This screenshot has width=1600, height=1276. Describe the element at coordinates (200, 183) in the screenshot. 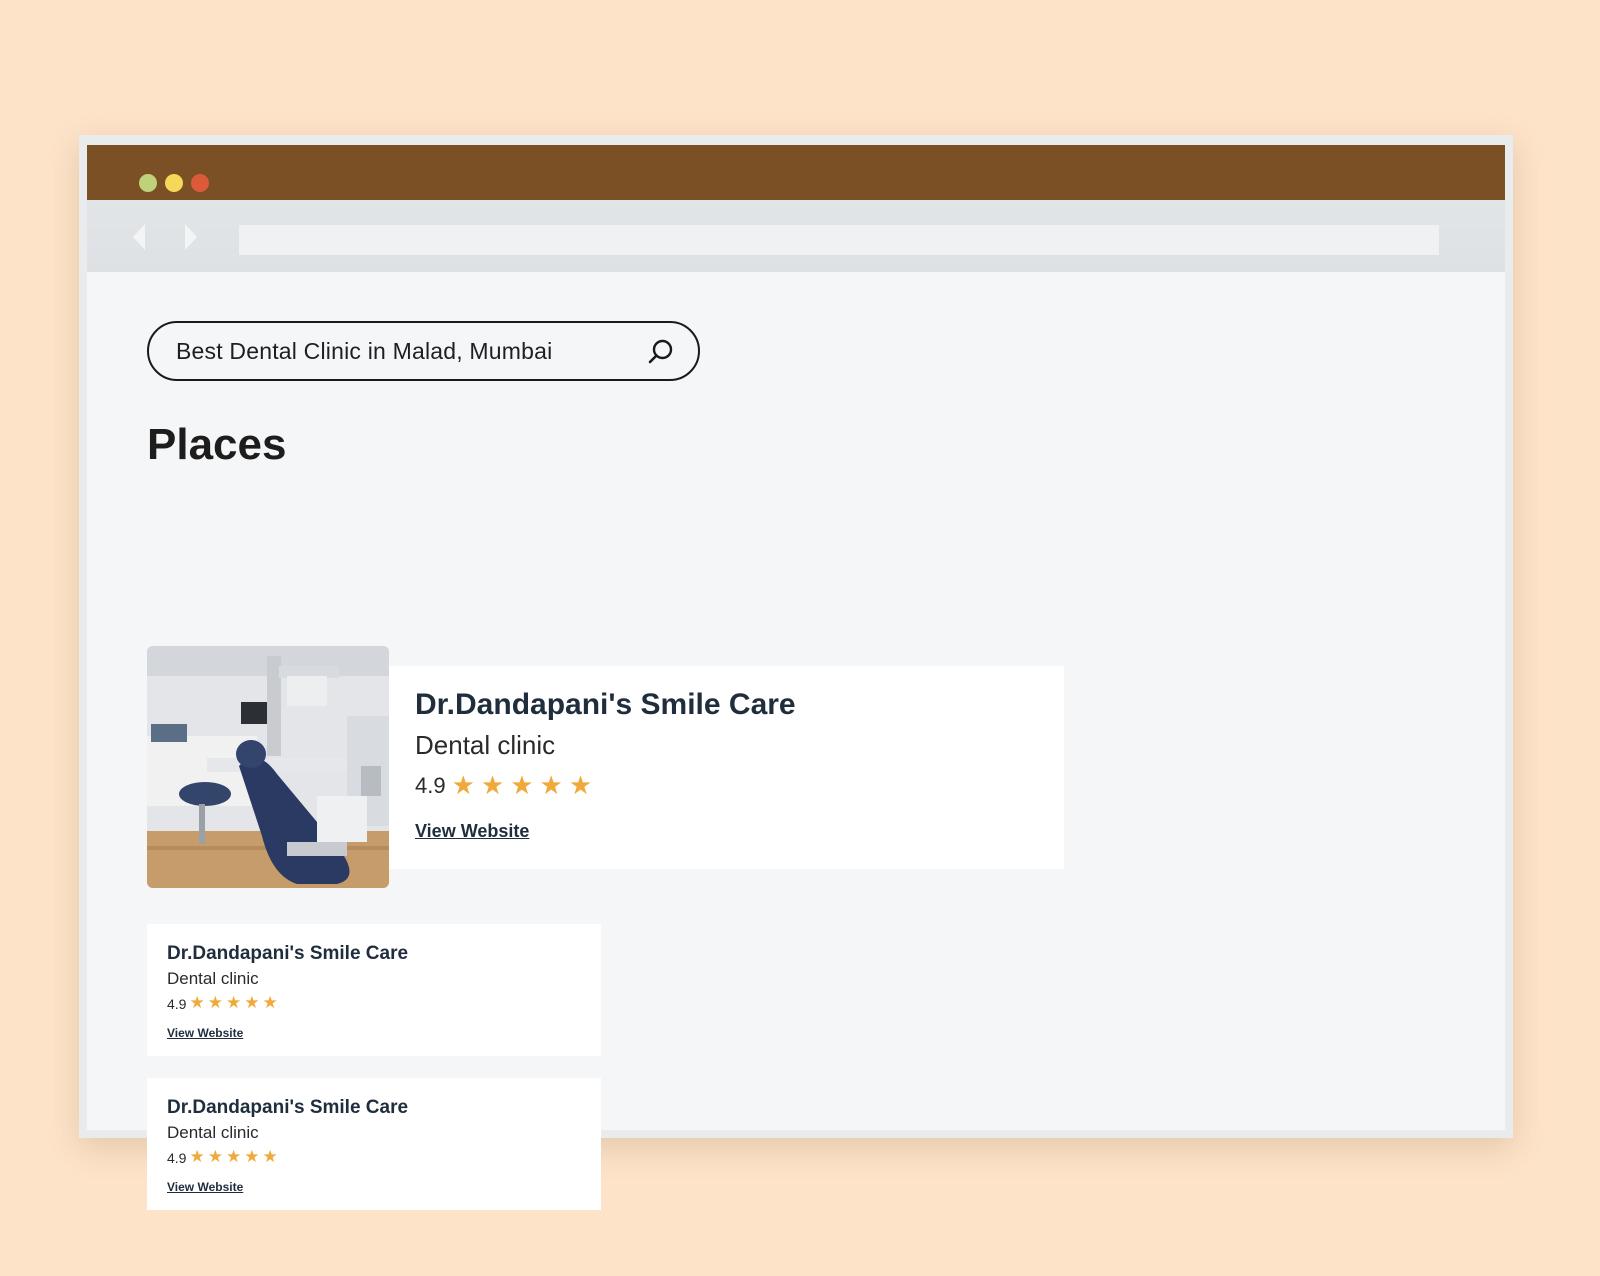

I see `close-button` at that location.